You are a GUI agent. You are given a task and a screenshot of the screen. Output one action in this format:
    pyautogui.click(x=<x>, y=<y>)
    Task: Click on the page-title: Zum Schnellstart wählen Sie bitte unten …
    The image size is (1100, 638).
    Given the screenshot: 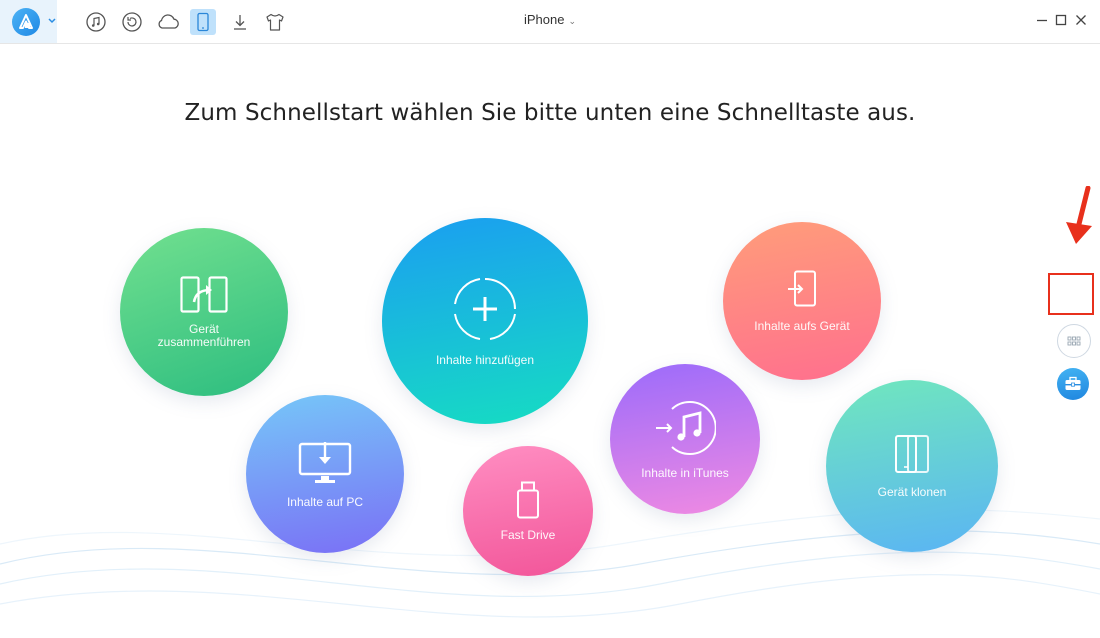 What is the action you would take?
    pyautogui.click(x=550, y=113)
    